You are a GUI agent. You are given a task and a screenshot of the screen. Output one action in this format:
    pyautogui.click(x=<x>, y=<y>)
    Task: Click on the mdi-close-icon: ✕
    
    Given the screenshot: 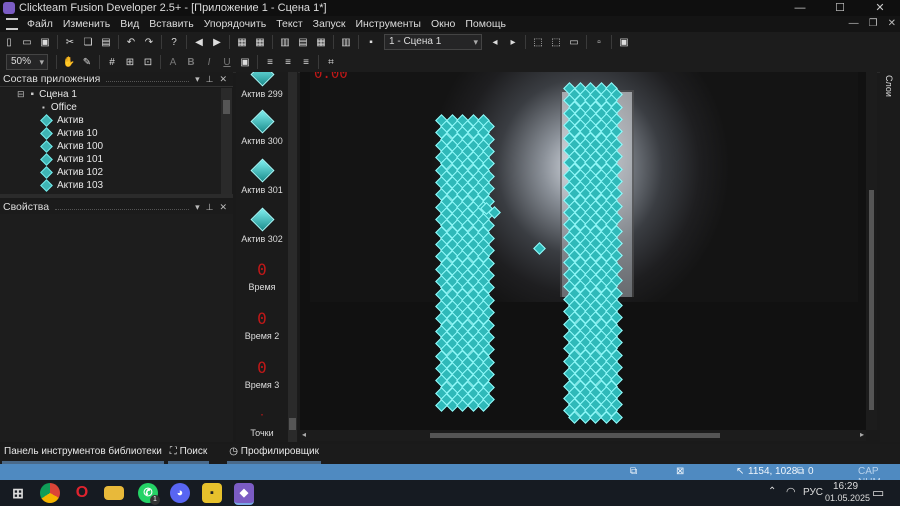 What is the action you would take?
    pyautogui.click(x=892, y=24)
    